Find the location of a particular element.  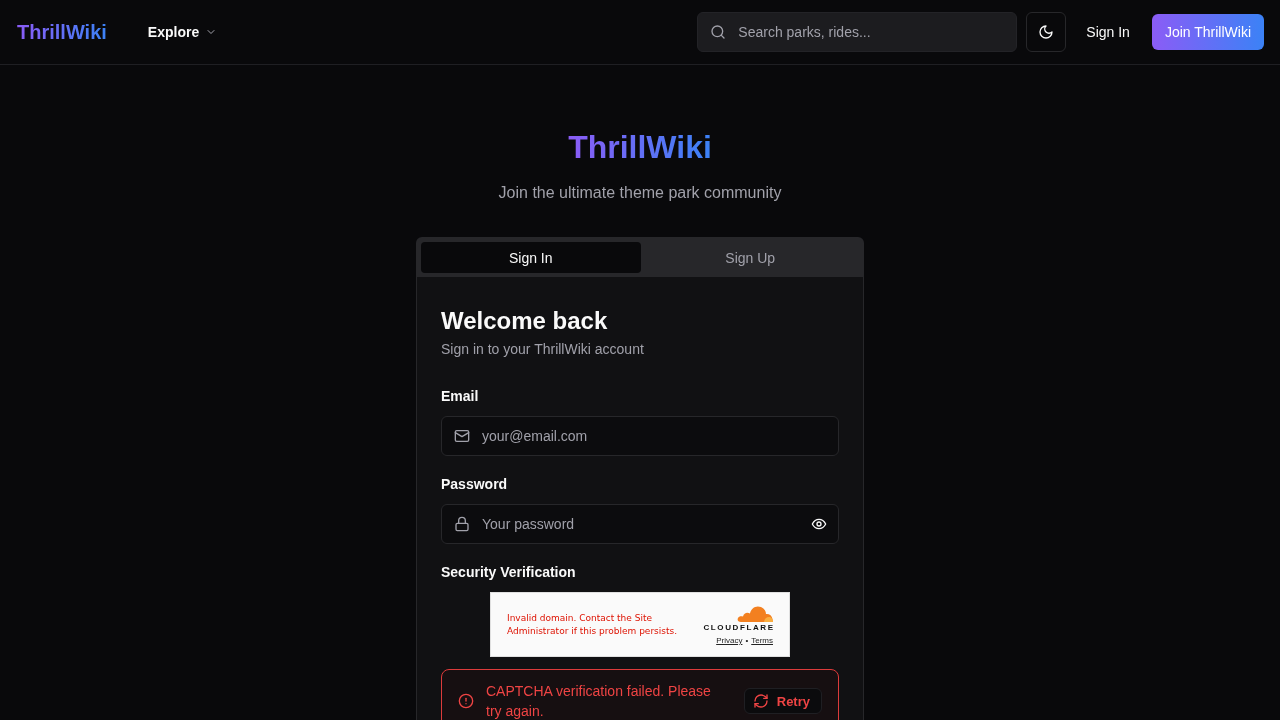

auth-tab: Sign In is located at coordinates (531, 257).